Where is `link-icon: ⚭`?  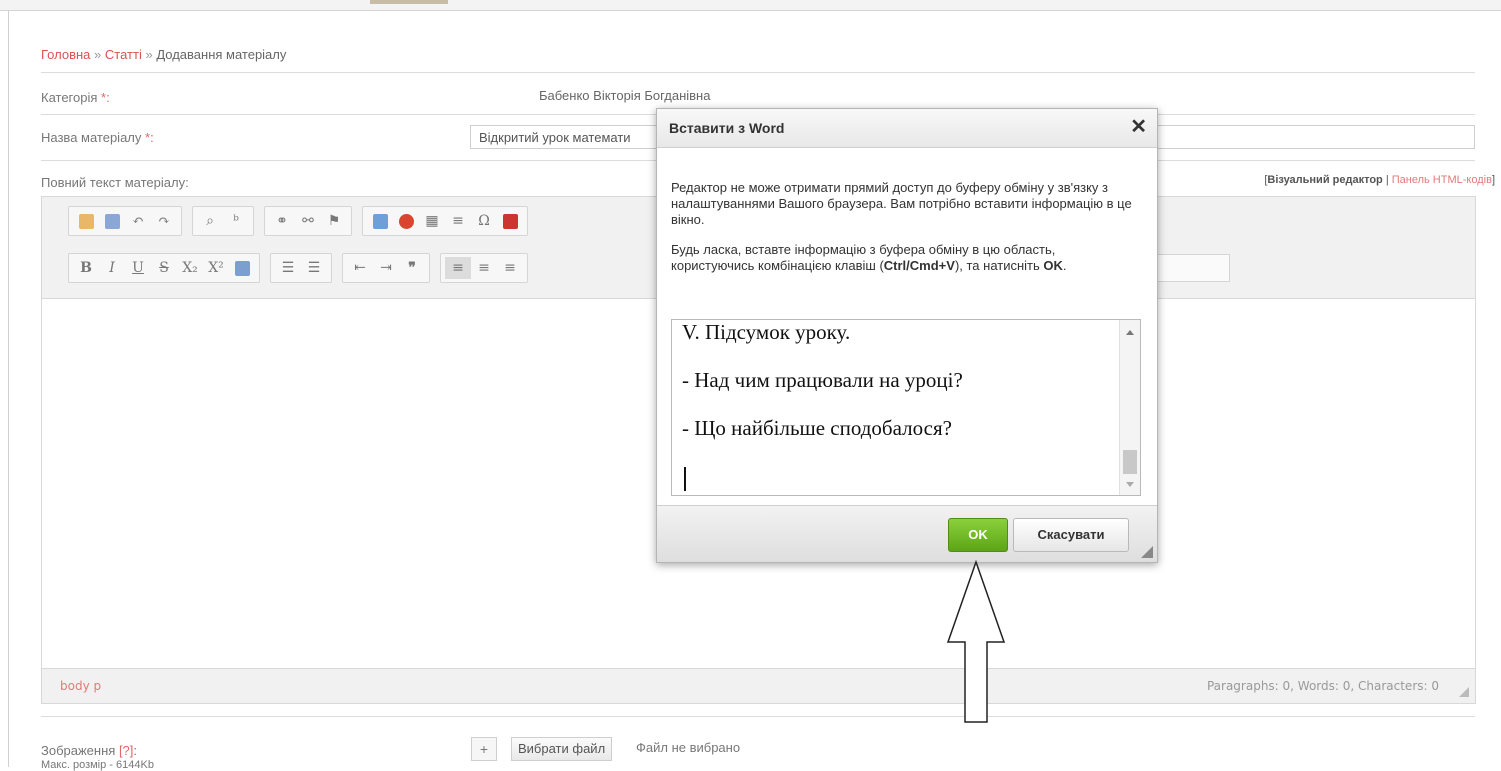 link-icon: ⚭ is located at coordinates (282, 221).